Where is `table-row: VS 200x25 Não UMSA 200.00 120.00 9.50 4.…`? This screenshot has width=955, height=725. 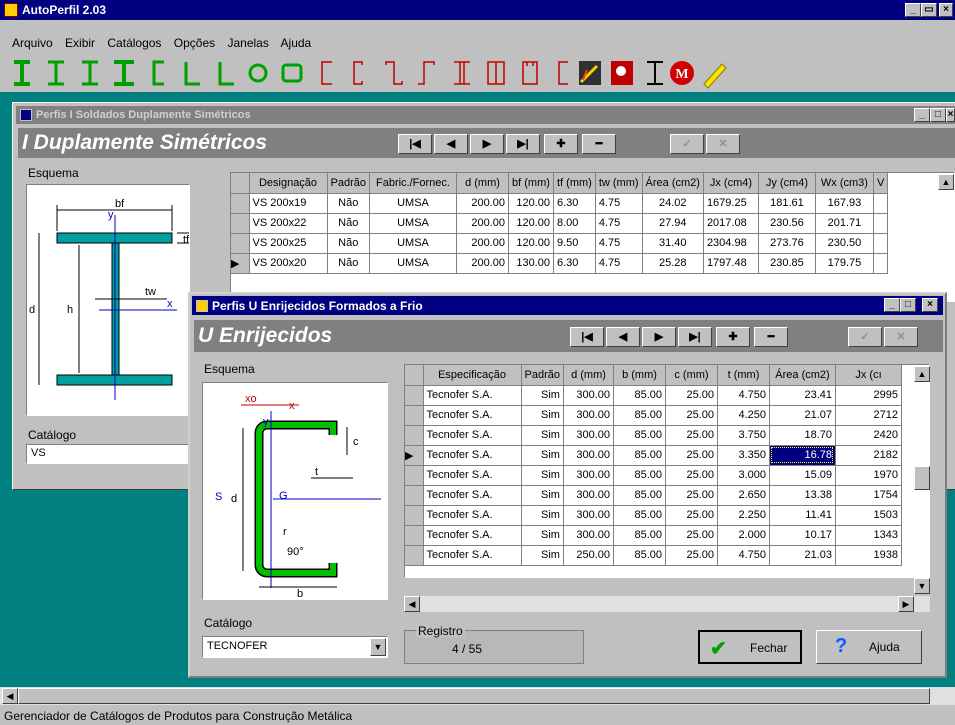
table-row: VS 200x25 Não UMSA 200.00 120.00 9.50 4.… is located at coordinates (560, 243).